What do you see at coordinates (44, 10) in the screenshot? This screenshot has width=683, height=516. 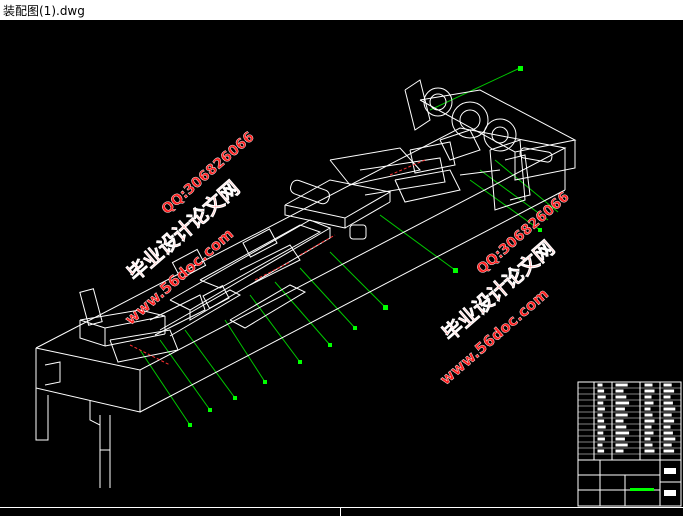 I see `window-title: 装配图(1).dwg` at bounding box center [44, 10].